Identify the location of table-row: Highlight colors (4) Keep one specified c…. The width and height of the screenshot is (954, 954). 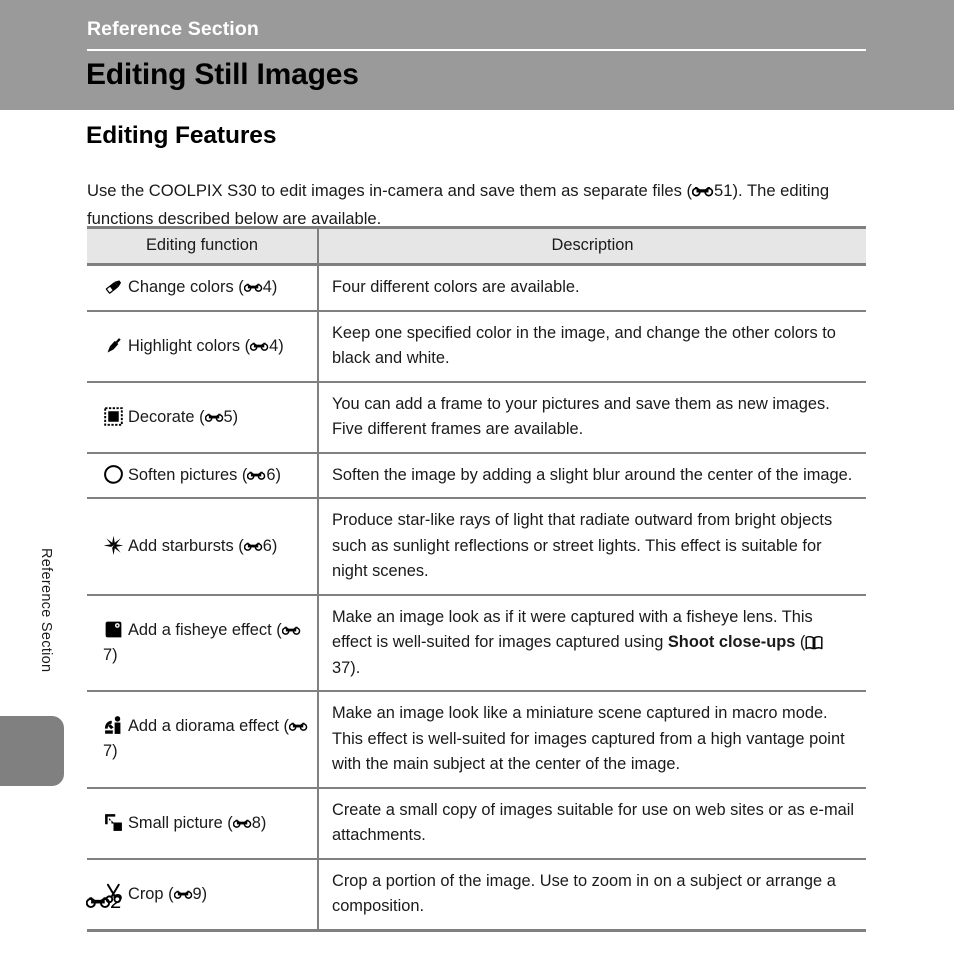
(476, 346).